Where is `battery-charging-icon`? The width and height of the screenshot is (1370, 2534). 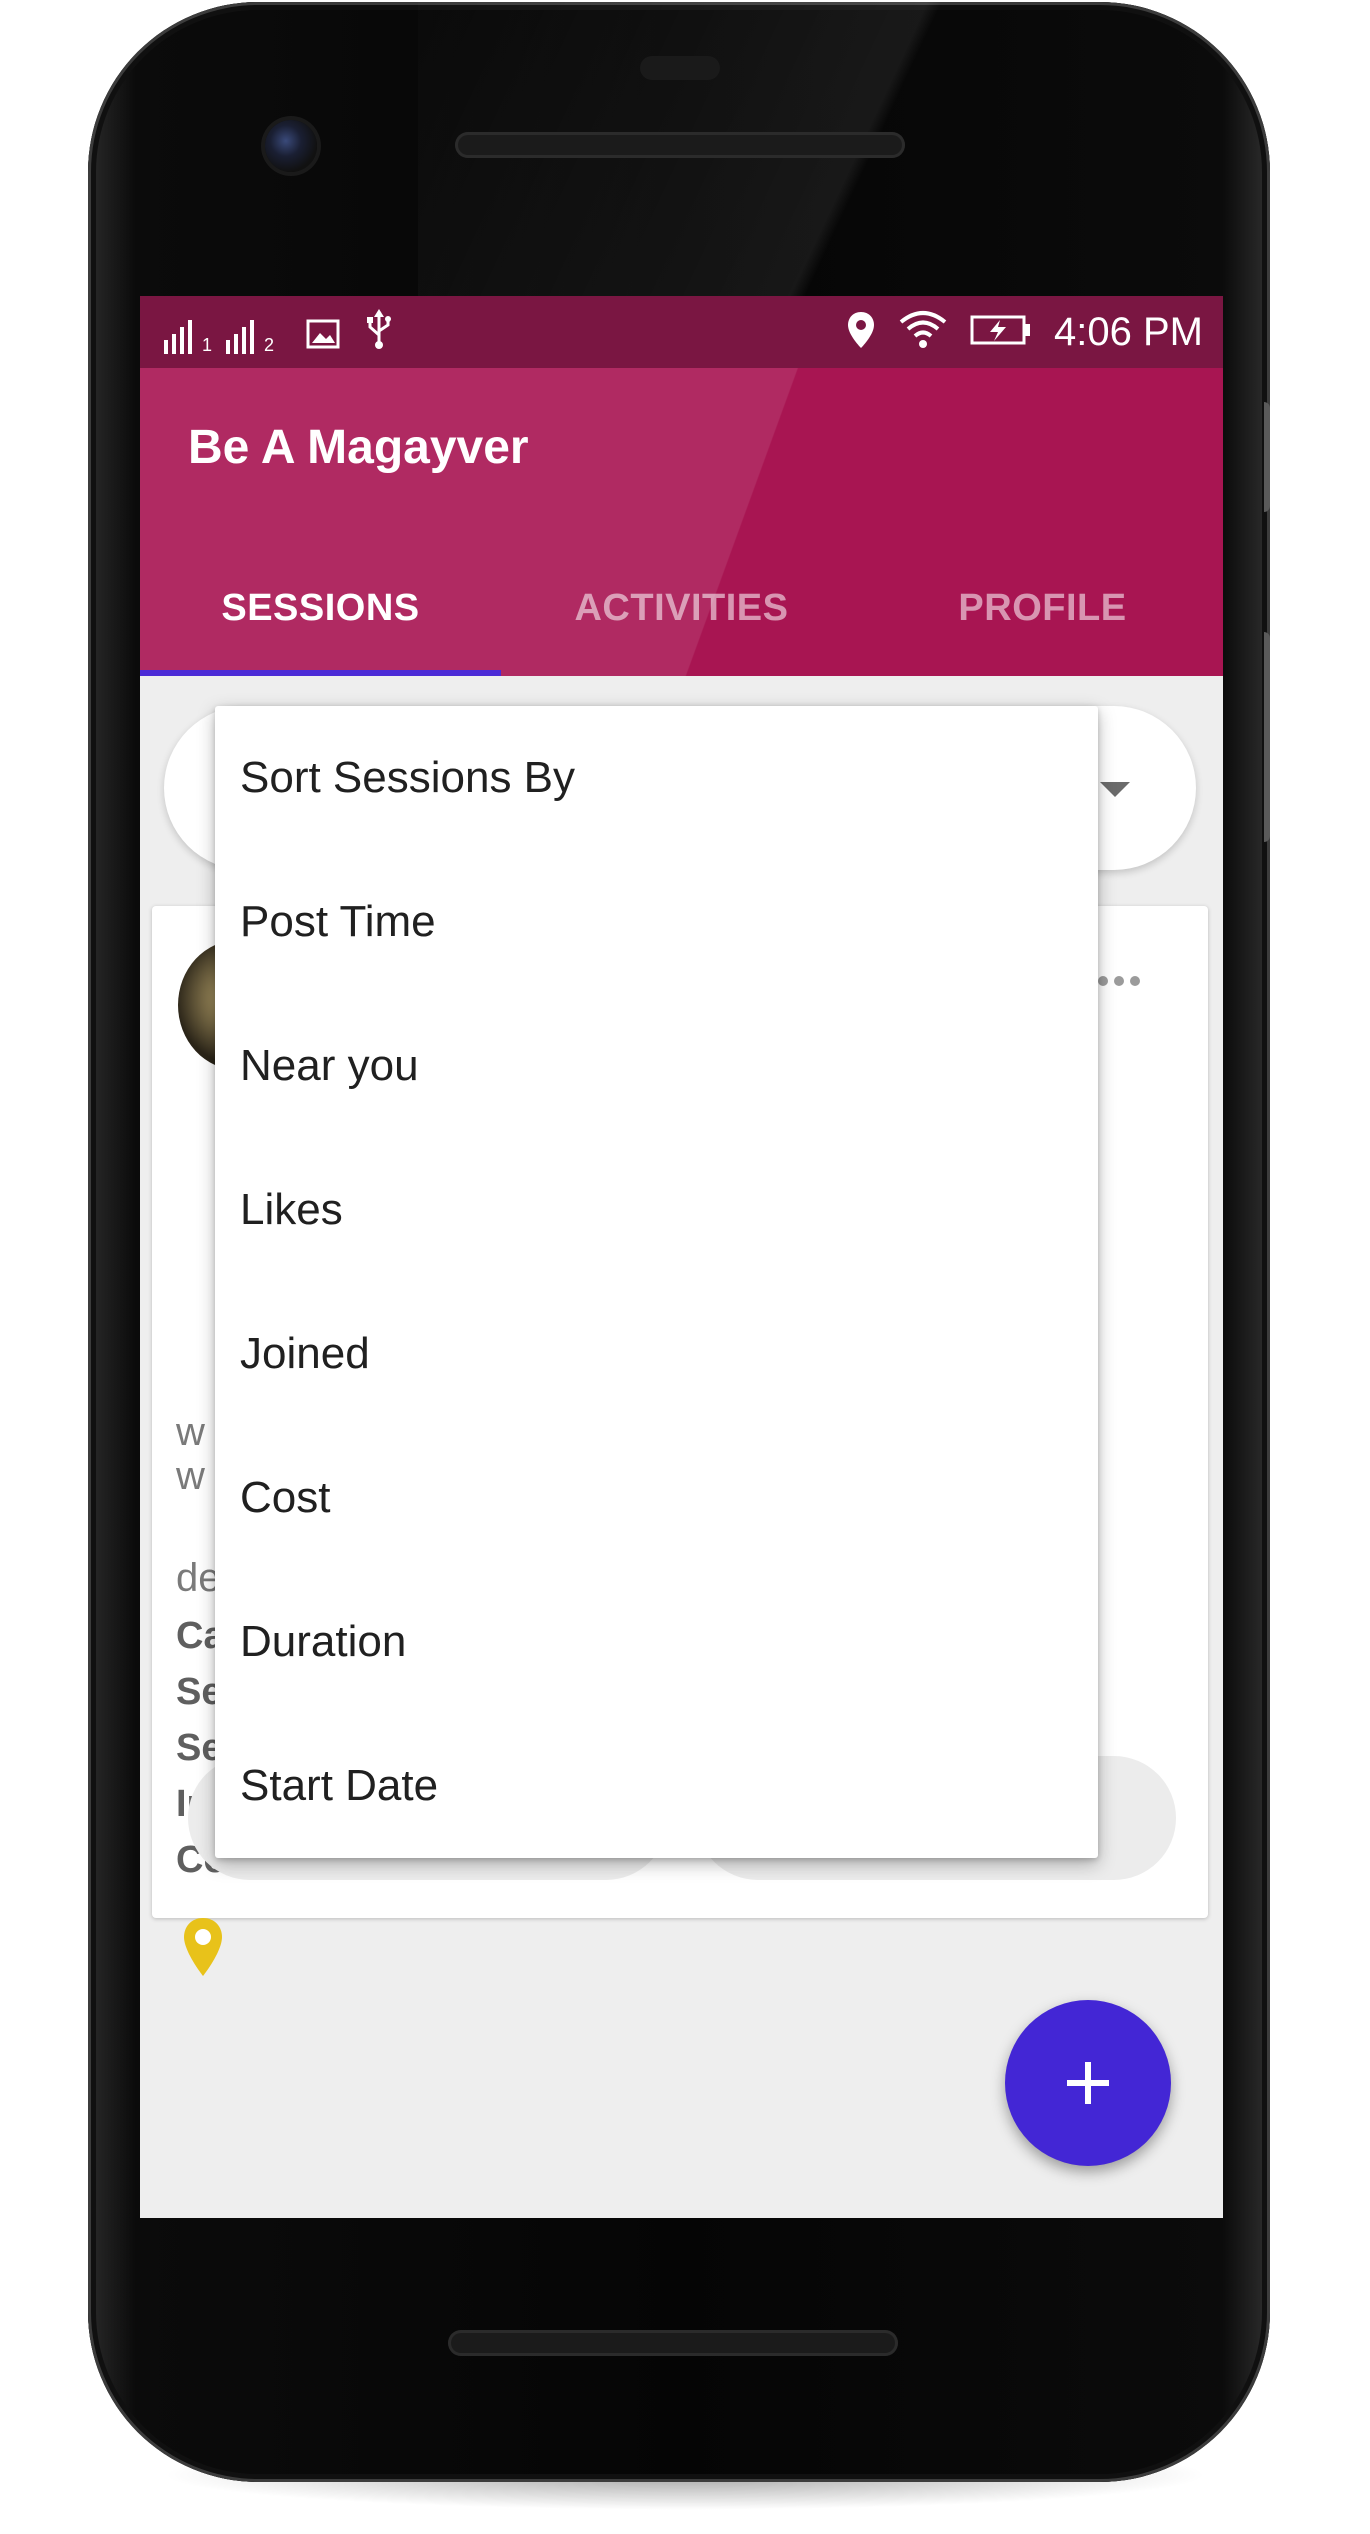
battery-charging-icon is located at coordinates (1001, 332).